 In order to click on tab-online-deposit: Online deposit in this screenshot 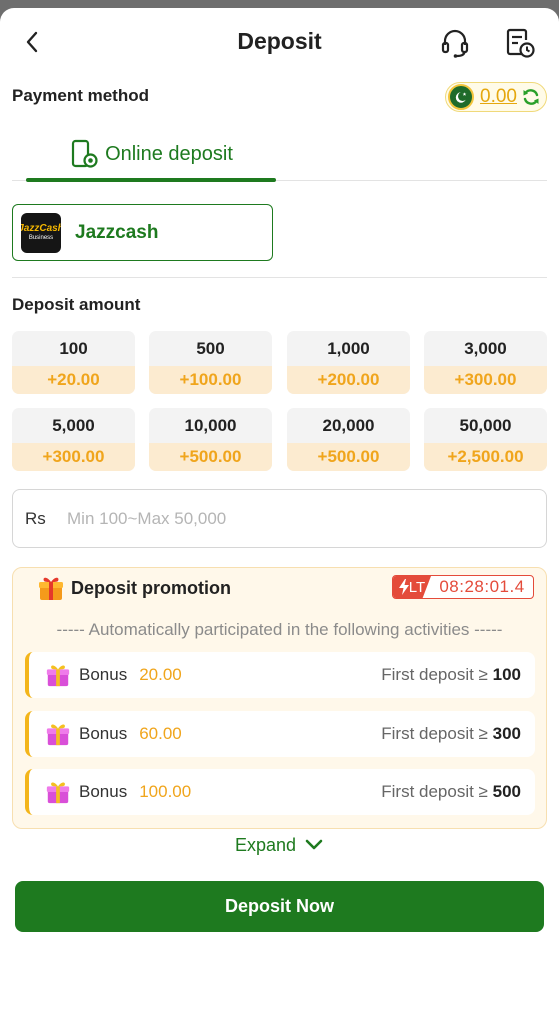, I will do `click(151, 154)`.